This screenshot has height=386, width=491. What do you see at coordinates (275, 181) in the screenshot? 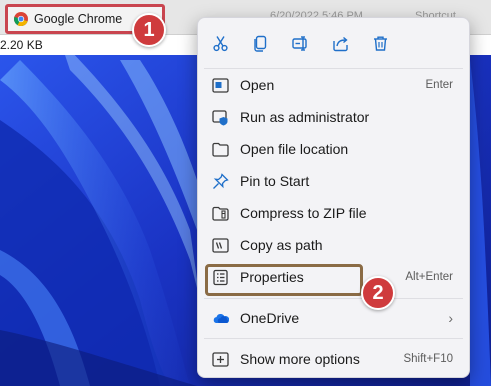
I see `menu-item-label: Pin to Start` at bounding box center [275, 181].